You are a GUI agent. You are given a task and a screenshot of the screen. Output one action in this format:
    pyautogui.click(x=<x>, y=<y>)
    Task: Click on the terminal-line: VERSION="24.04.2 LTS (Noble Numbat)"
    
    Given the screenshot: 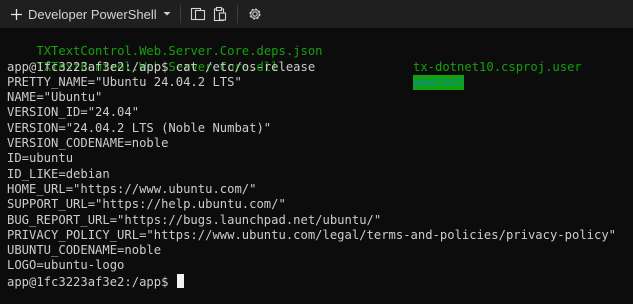 What is the action you would take?
    pyautogui.click(x=139, y=127)
    